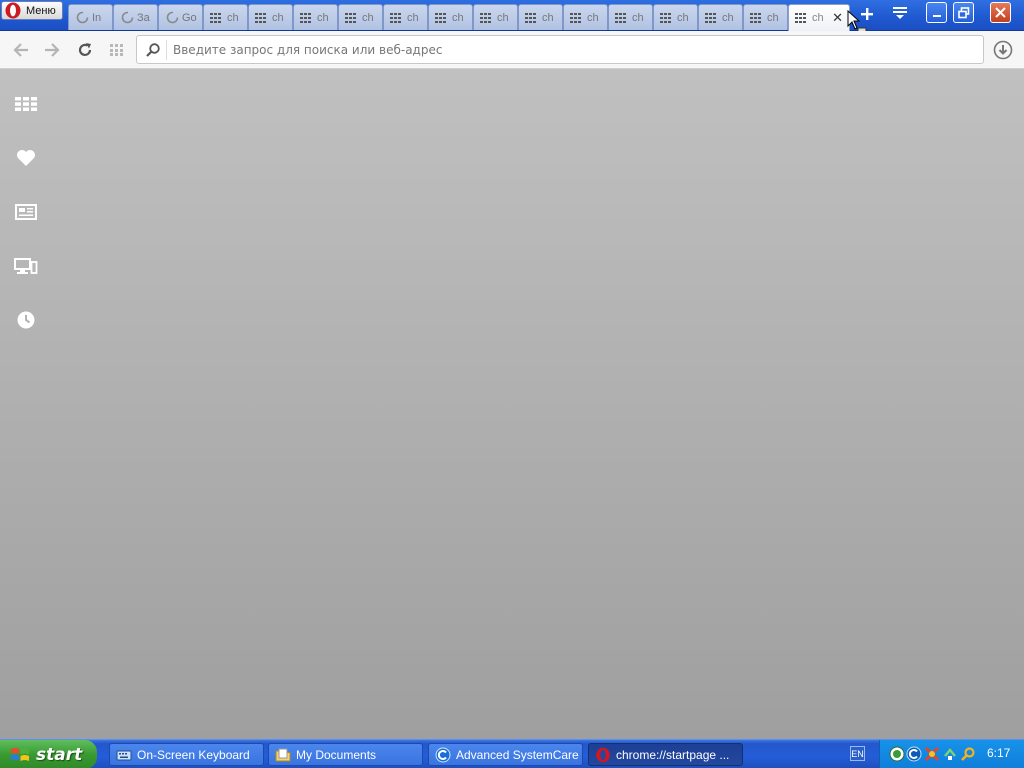 The width and height of the screenshot is (1024, 768). I want to click on taskbar-item-onscreen-keyboard: On-Screen Keyboard, so click(186, 754).